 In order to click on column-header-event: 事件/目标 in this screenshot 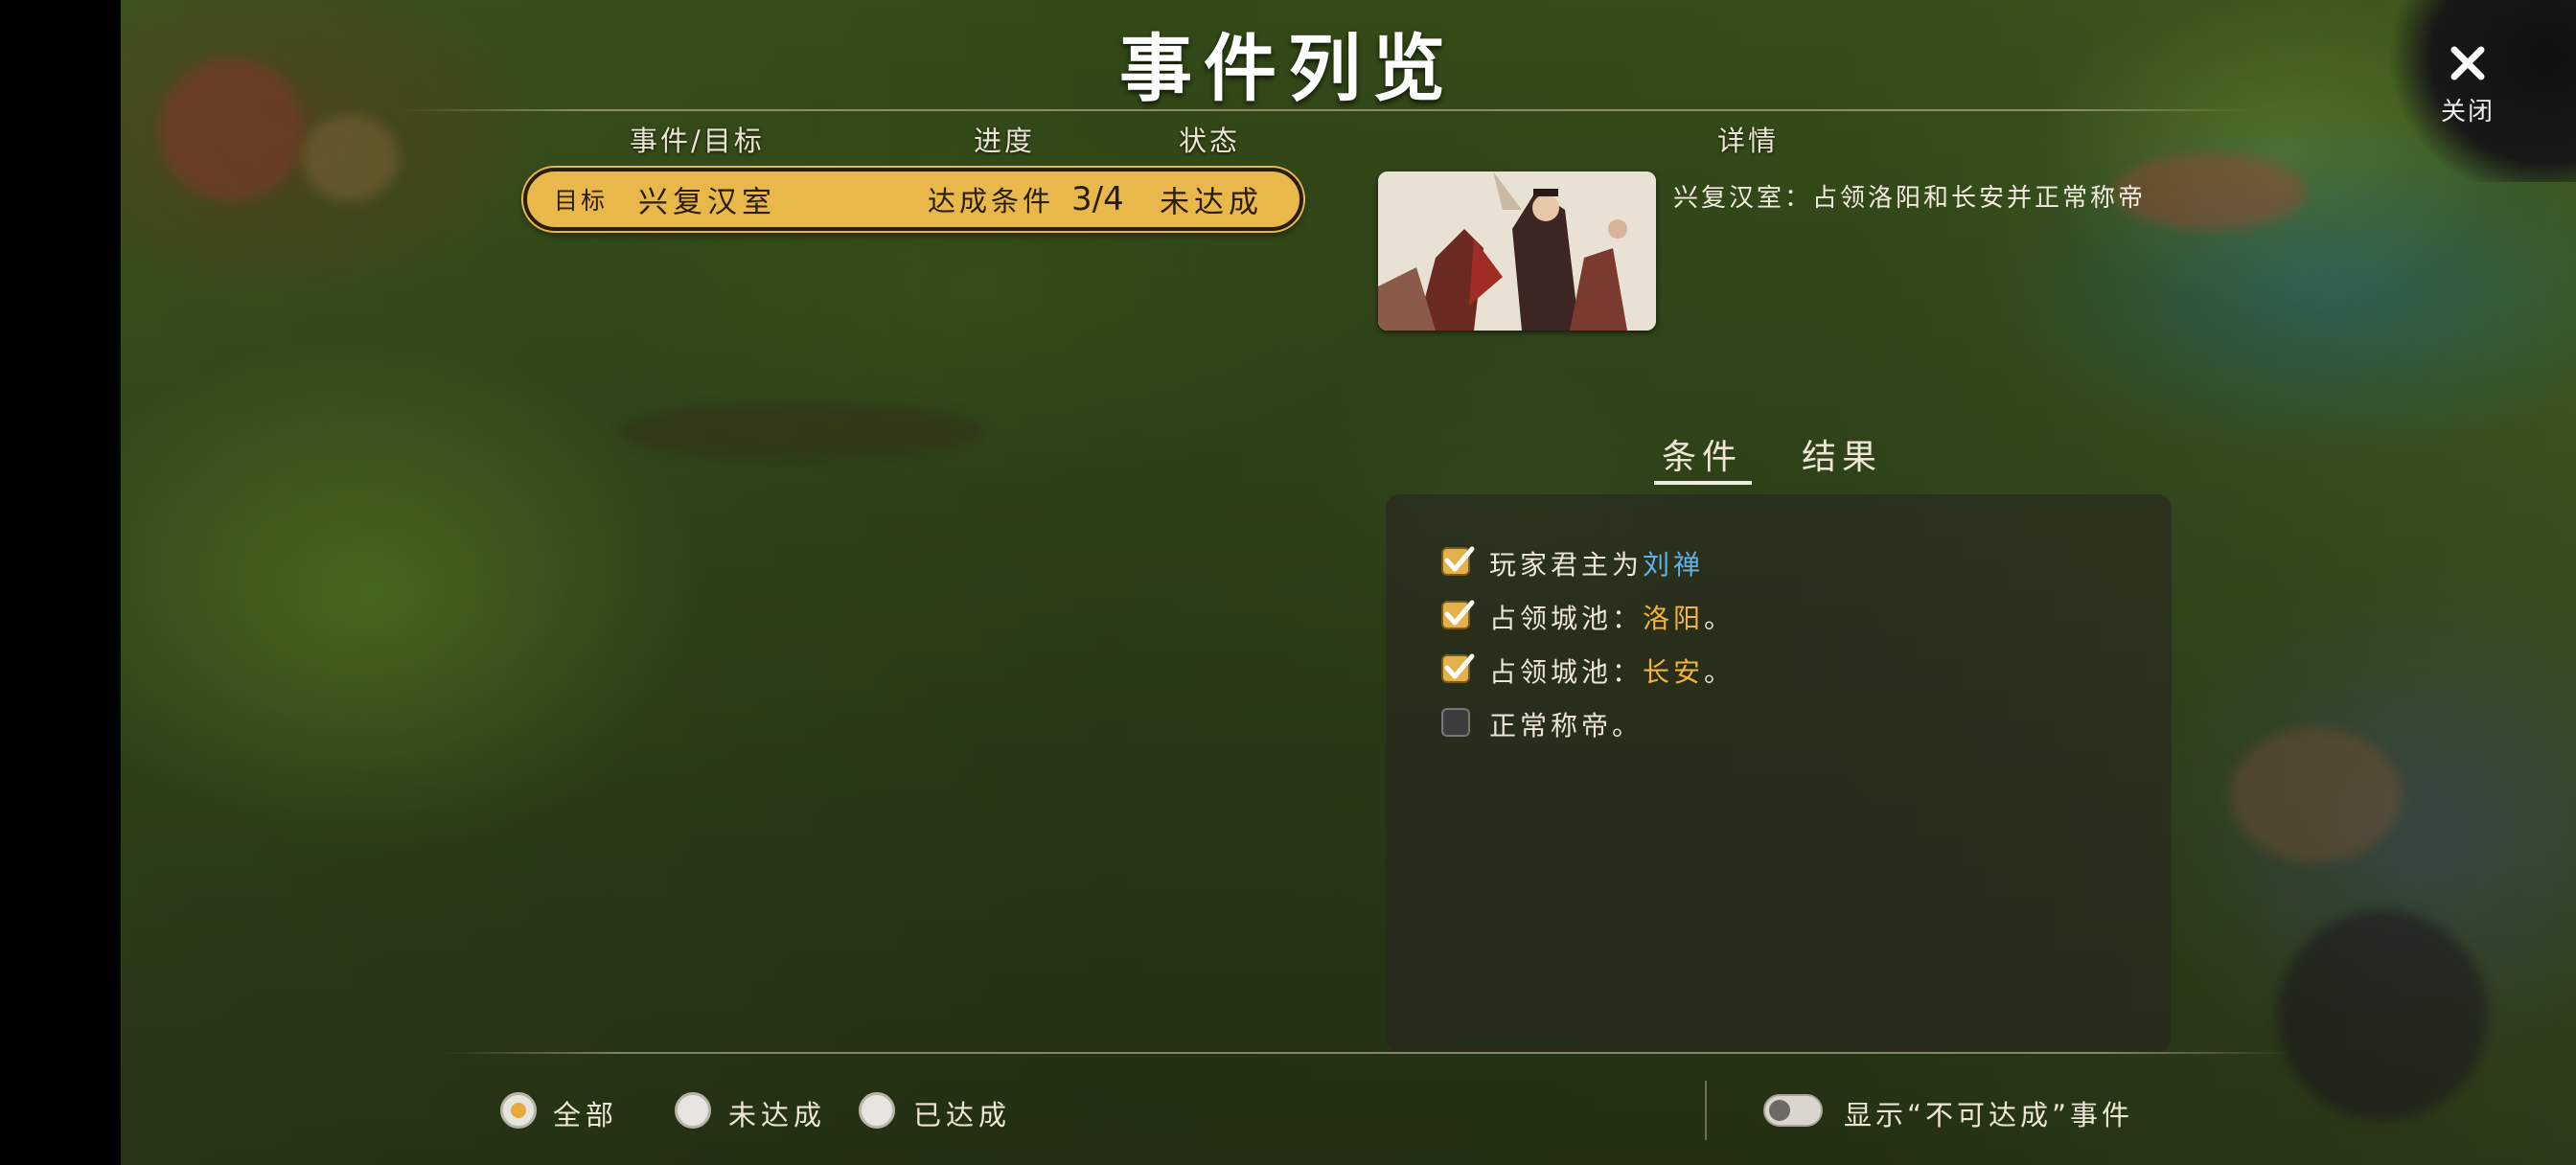, I will do `click(697, 141)`.